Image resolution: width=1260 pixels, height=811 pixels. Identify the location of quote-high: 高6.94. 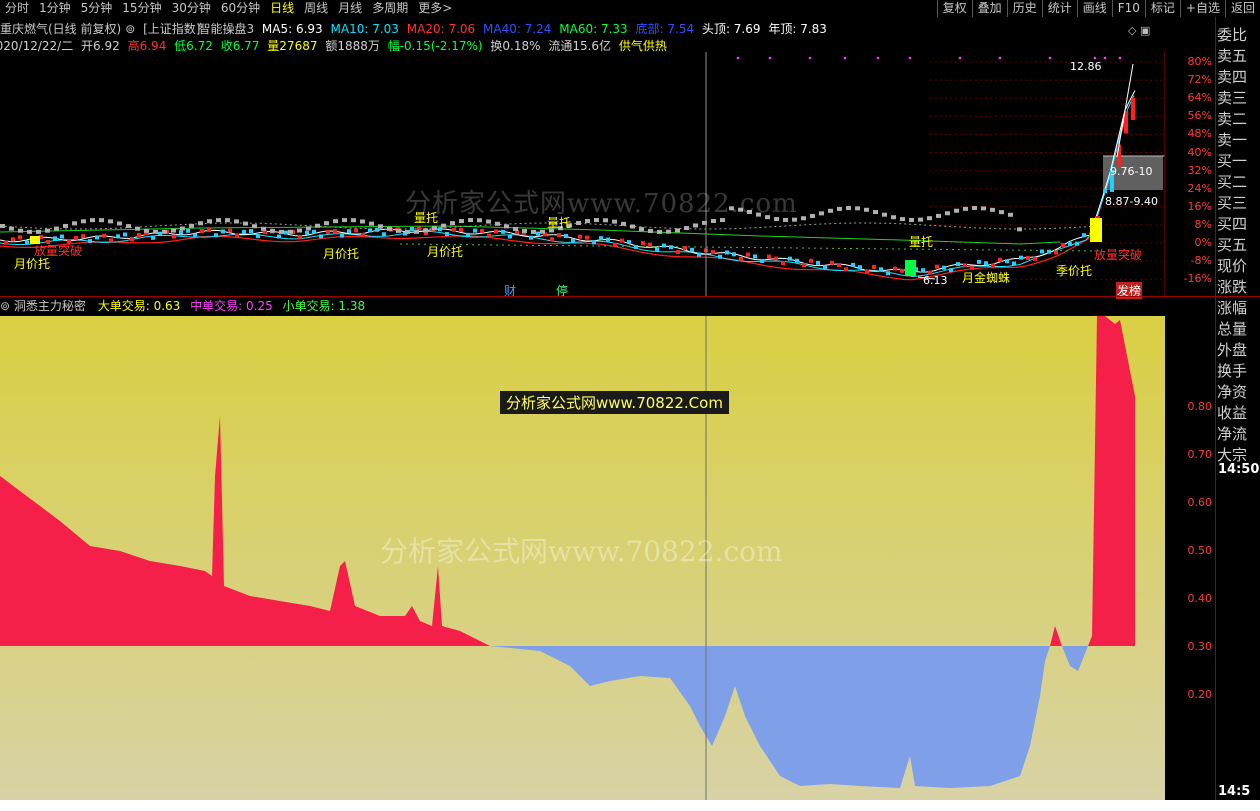
(147, 46).